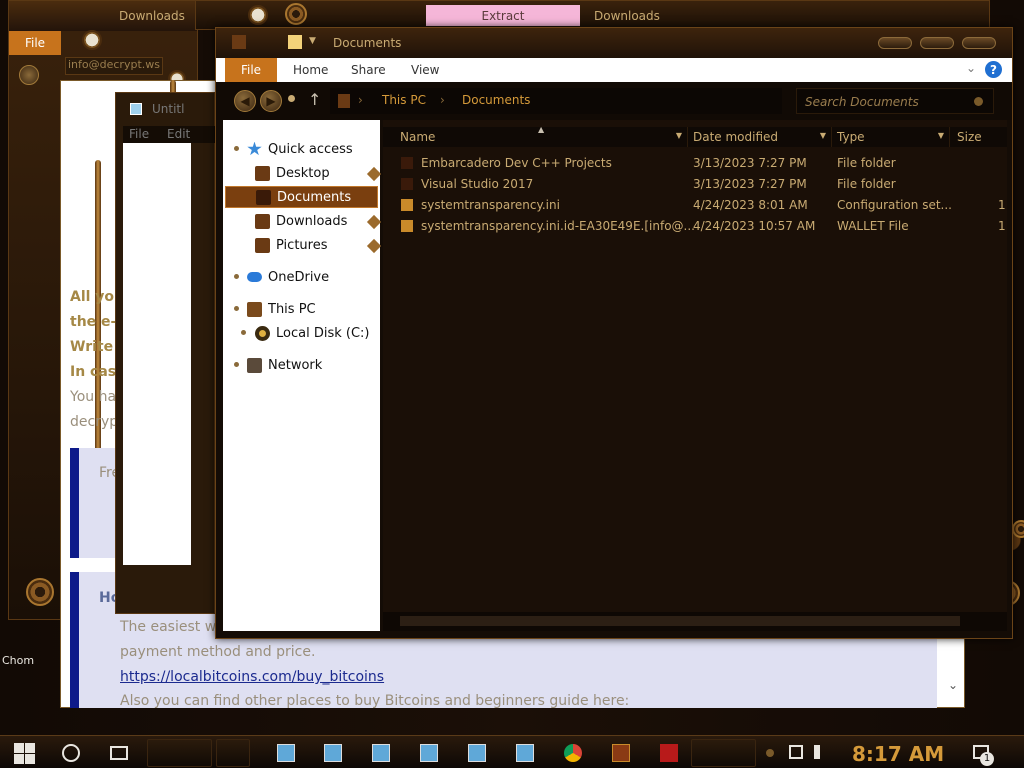 The image size is (1024, 768). I want to click on forward-button: ▶, so click(271, 101).